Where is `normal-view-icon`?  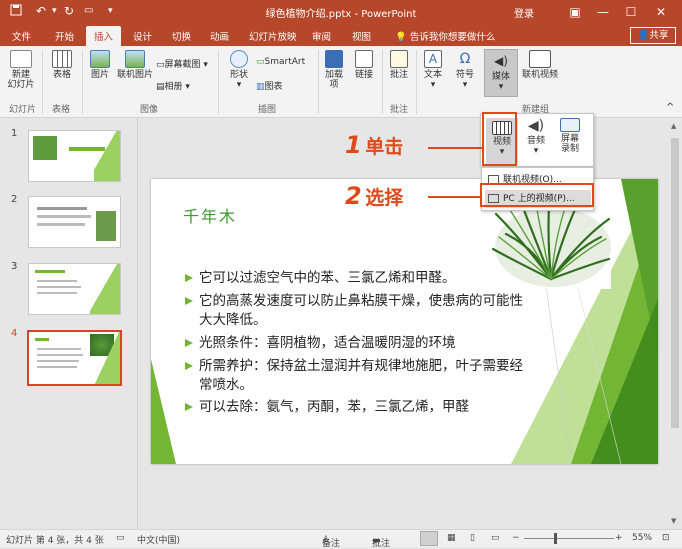 normal-view-icon is located at coordinates (429, 538).